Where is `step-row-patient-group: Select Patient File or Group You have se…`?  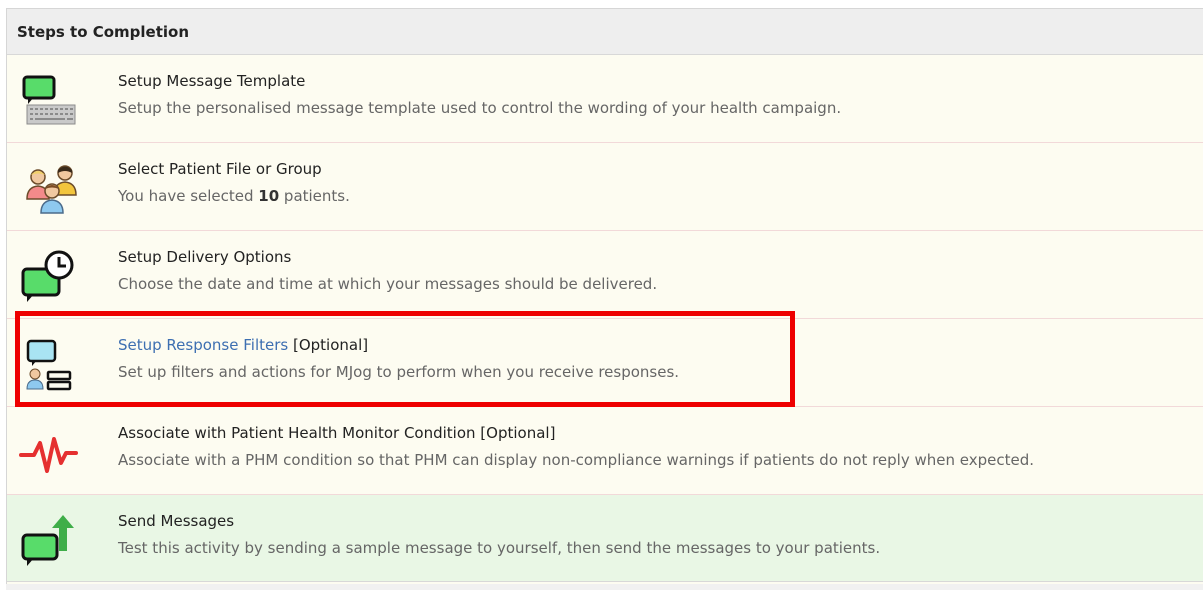 step-row-patient-group: Select Patient File or Group You have se… is located at coordinates (605, 187).